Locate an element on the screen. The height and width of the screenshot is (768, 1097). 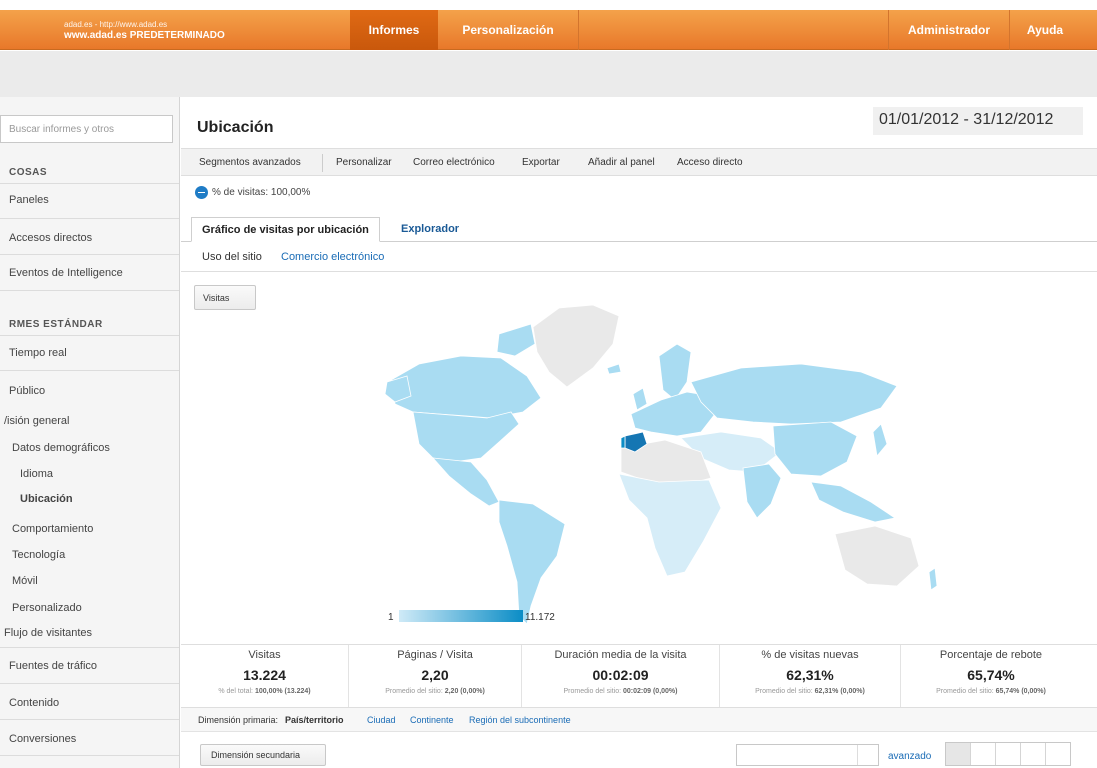
map-region-australia is located at coordinates (877, 556).